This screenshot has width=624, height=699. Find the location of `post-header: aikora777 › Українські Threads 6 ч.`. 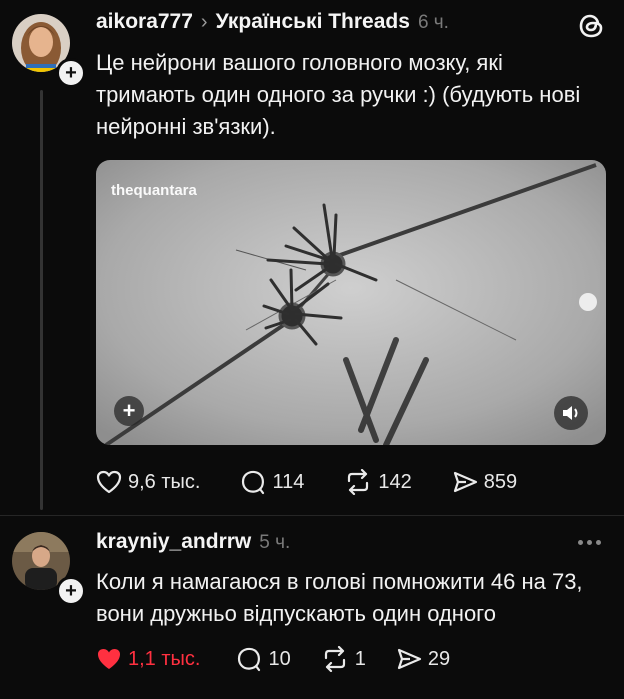

post-header: aikora777 › Українські Threads 6 ч. is located at coordinates (272, 22).